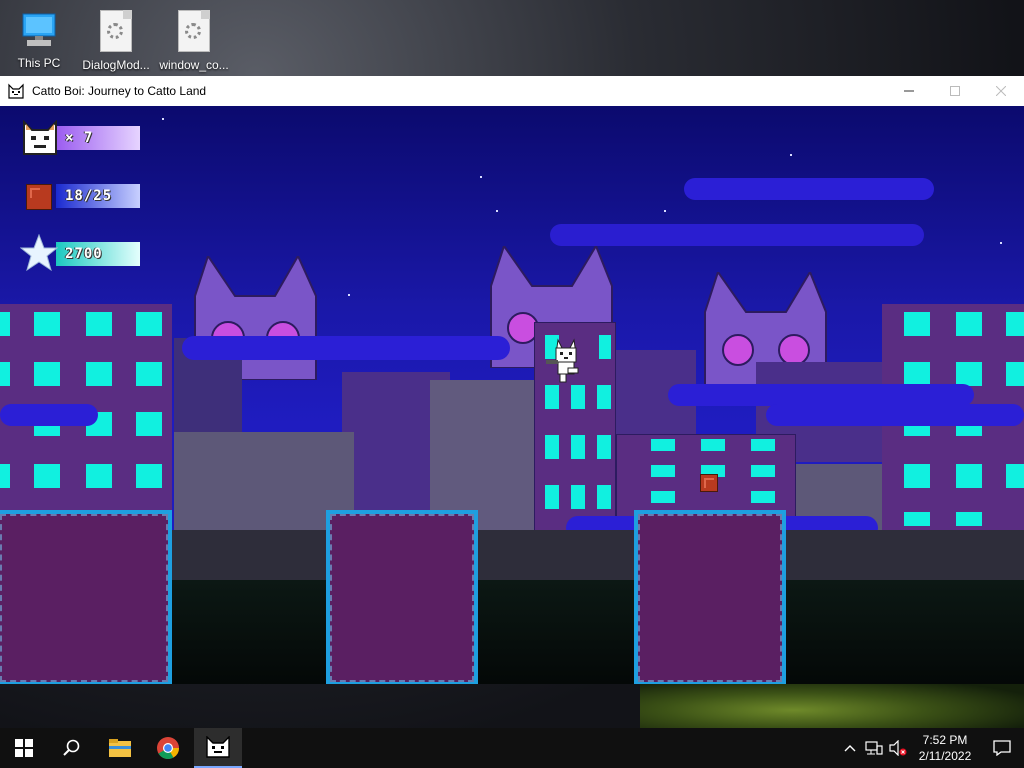 The width and height of the screenshot is (1024, 768). I want to click on hud-score: 2700, so click(81, 253).